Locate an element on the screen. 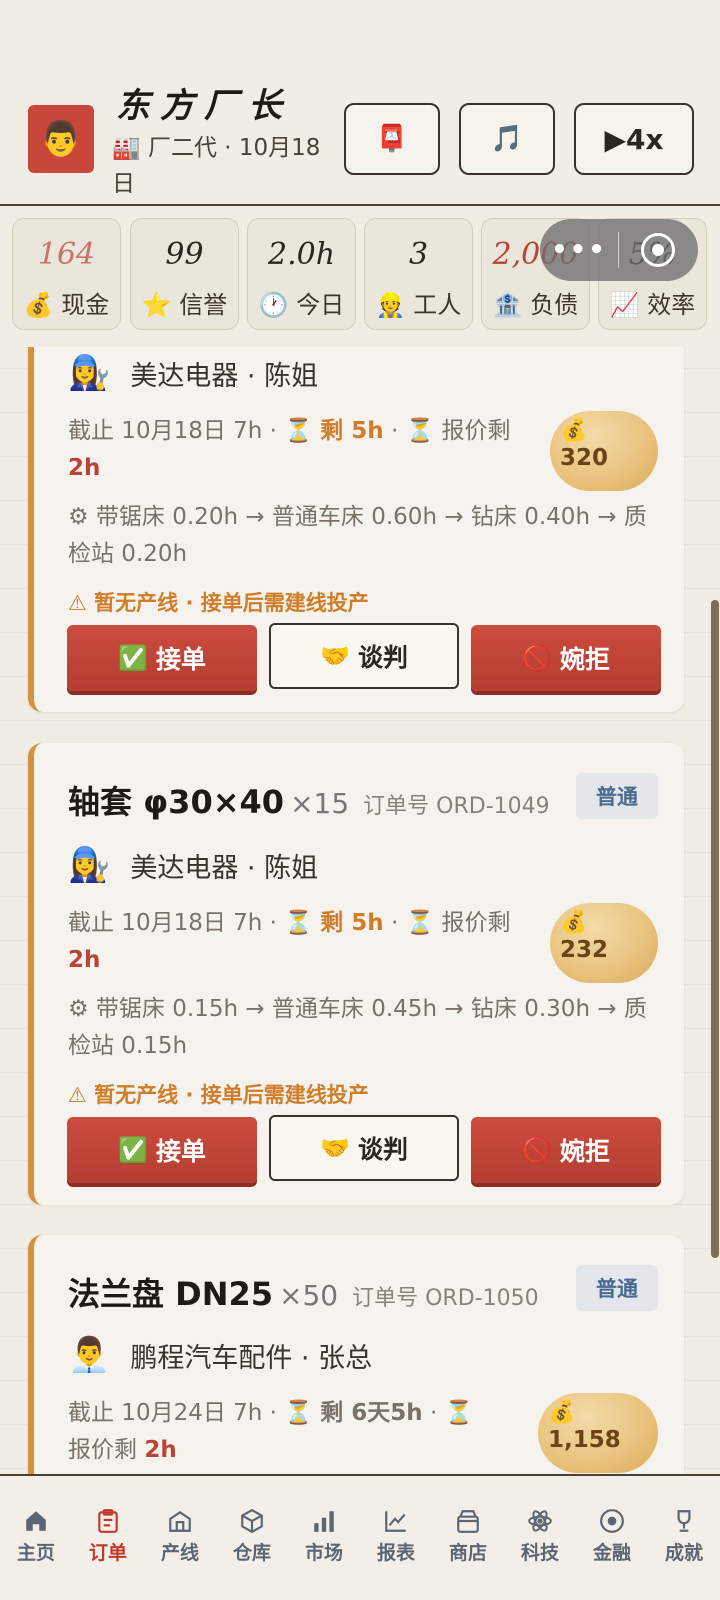 This screenshot has height=1600, width=720. tab-finance: 金融 is located at coordinates (612, 1538).